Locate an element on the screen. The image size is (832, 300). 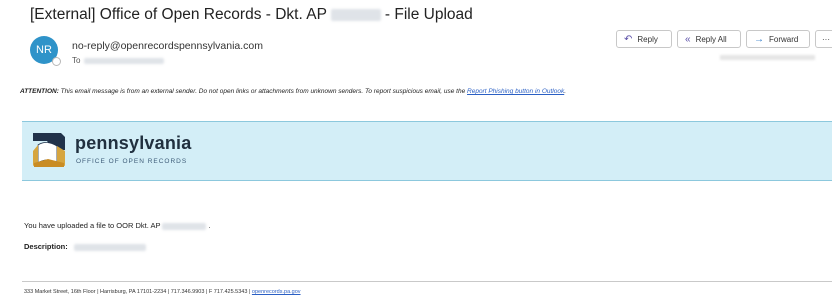
reply-label: Reply is located at coordinates (647, 39).